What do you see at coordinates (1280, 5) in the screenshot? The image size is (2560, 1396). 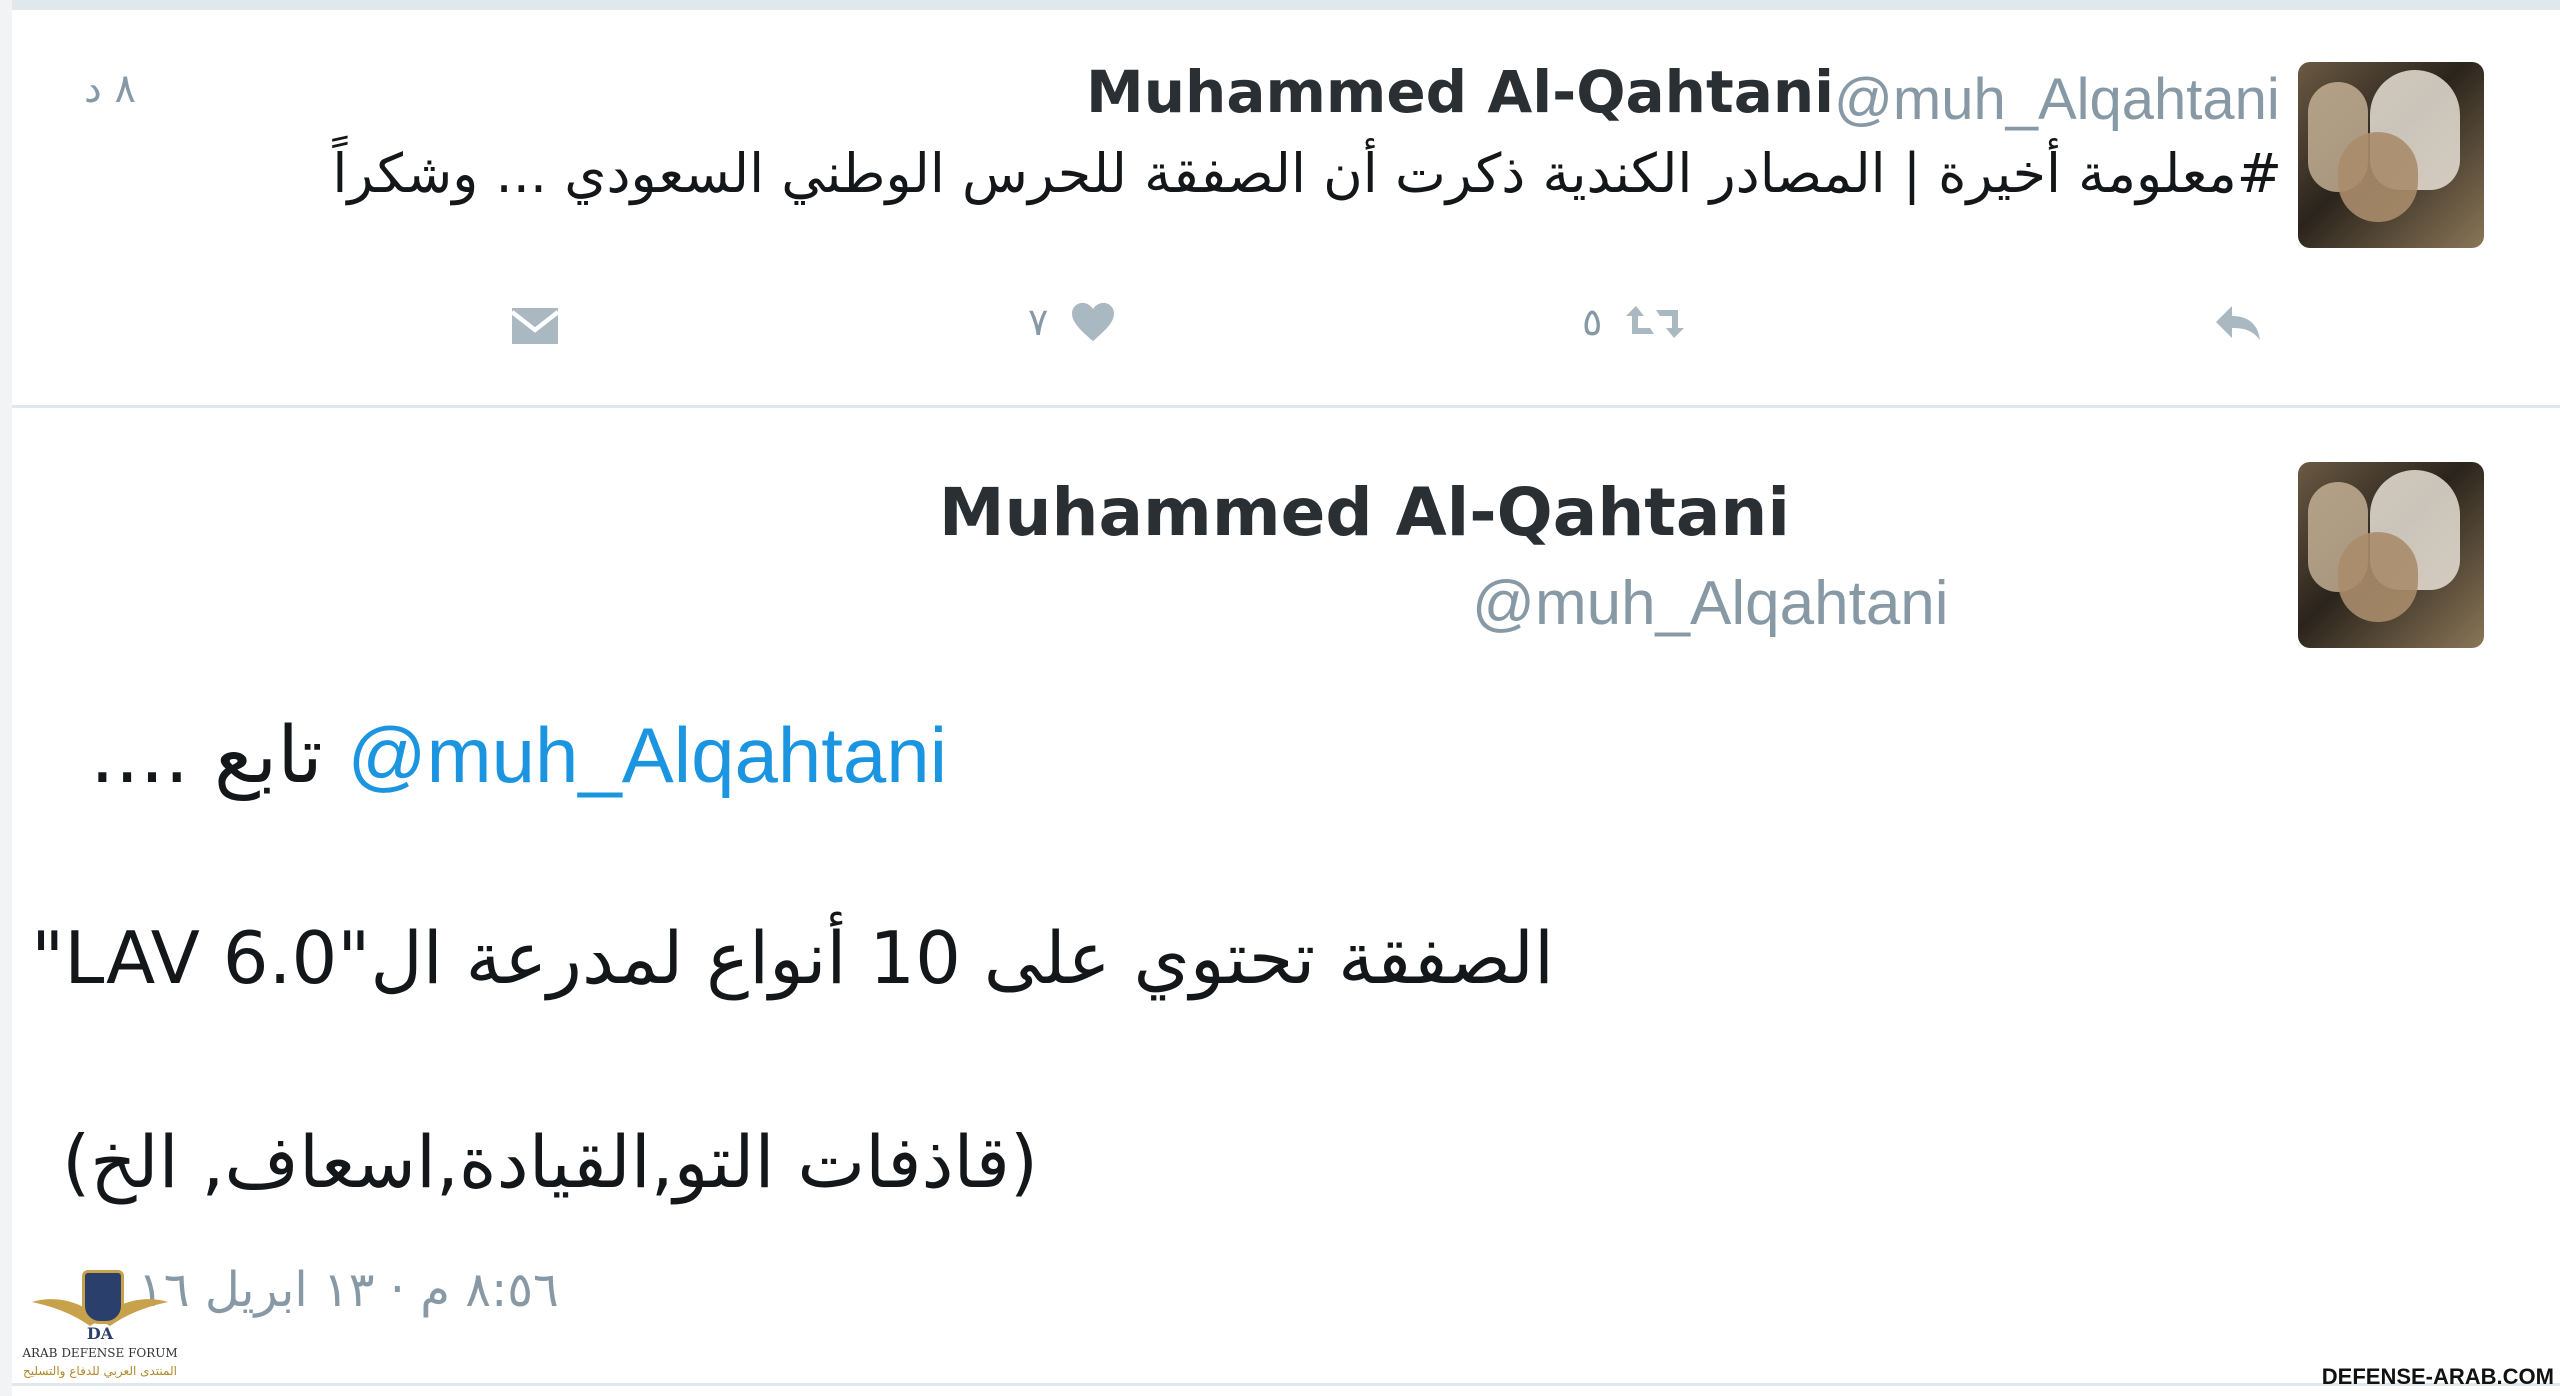 I see `top-border` at bounding box center [1280, 5].